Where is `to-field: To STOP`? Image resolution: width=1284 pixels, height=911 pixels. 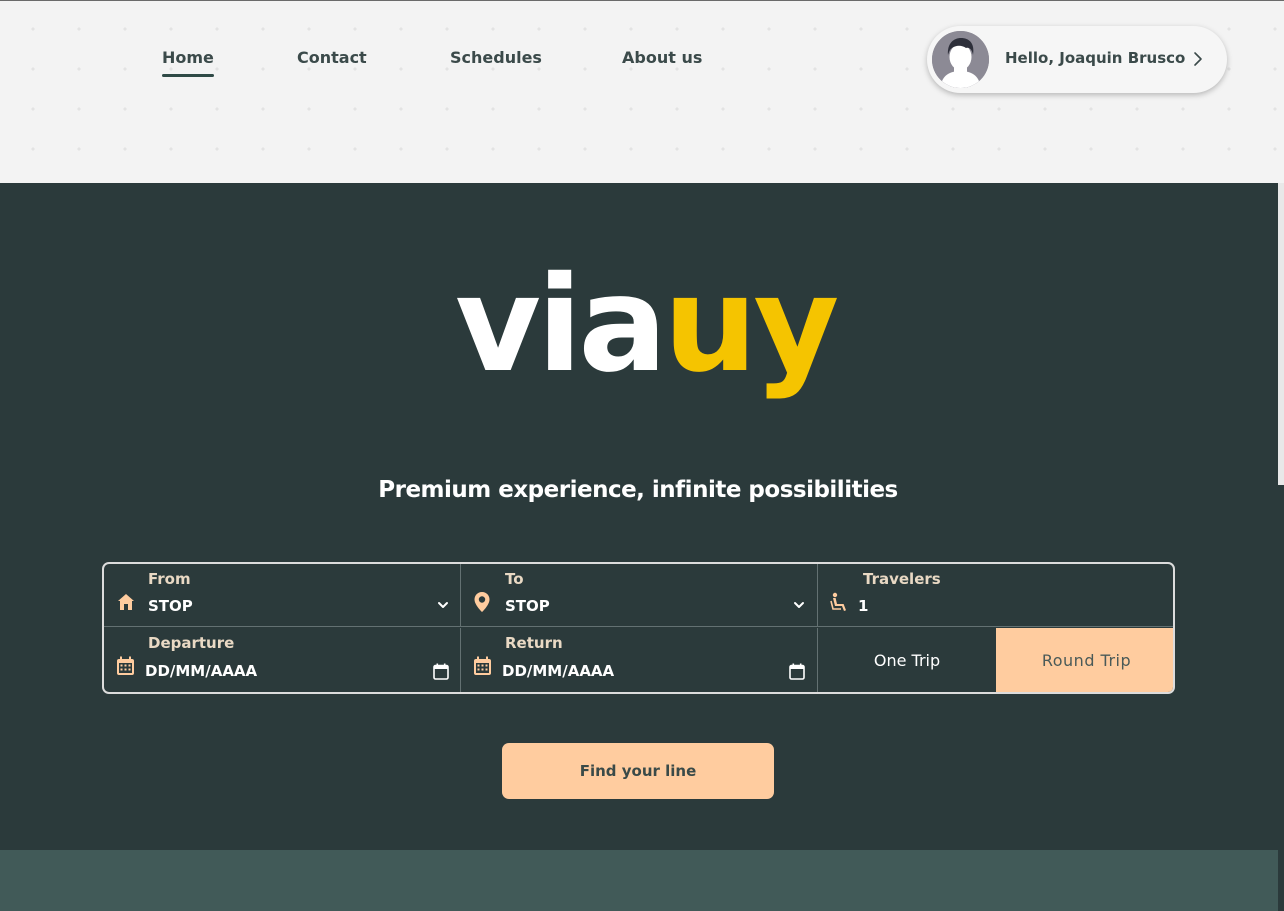 to-field: To STOP is located at coordinates (639, 595).